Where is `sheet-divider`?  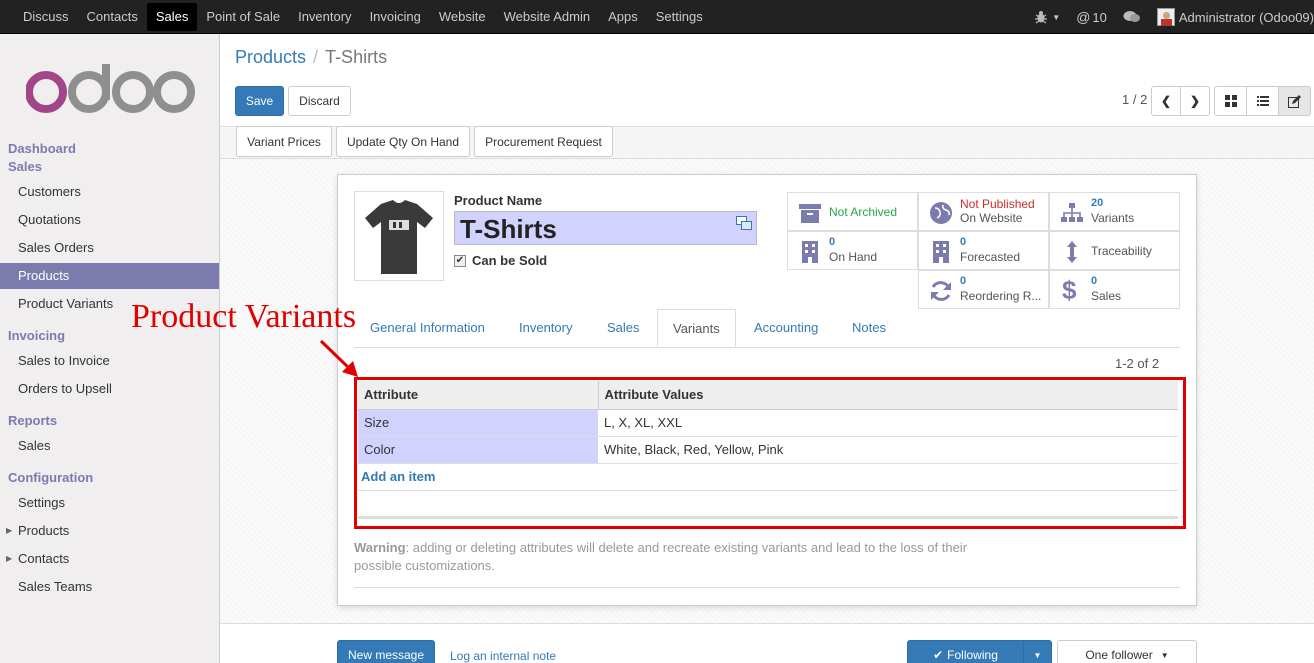 sheet-divider is located at coordinates (767, 587).